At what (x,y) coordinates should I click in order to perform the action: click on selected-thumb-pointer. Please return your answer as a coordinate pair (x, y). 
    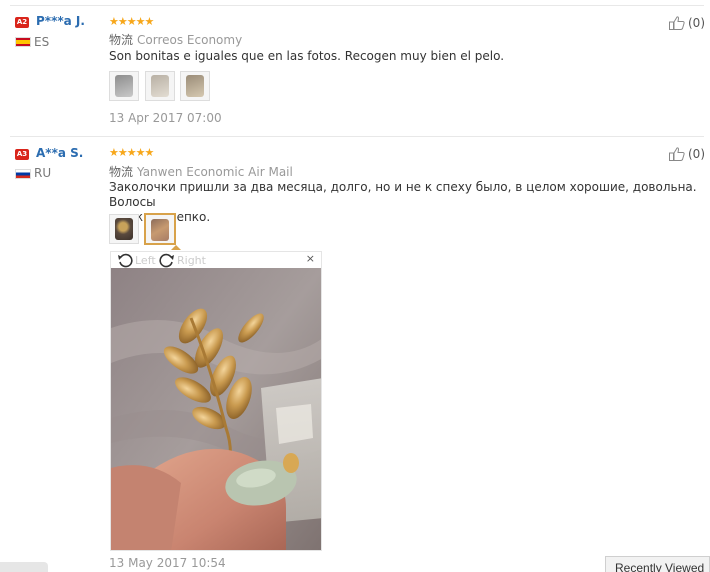
    Looking at the image, I should click on (176, 247).